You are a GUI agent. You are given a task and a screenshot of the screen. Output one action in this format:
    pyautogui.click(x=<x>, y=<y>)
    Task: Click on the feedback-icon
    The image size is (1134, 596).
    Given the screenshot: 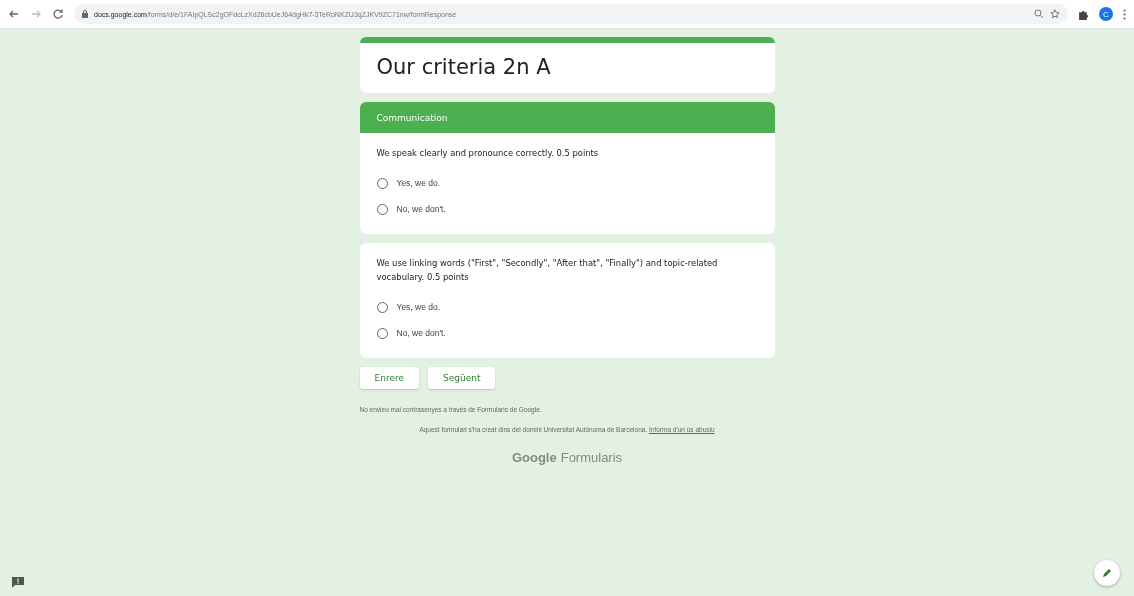 What is the action you would take?
    pyautogui.click(x=18, y=582)
    